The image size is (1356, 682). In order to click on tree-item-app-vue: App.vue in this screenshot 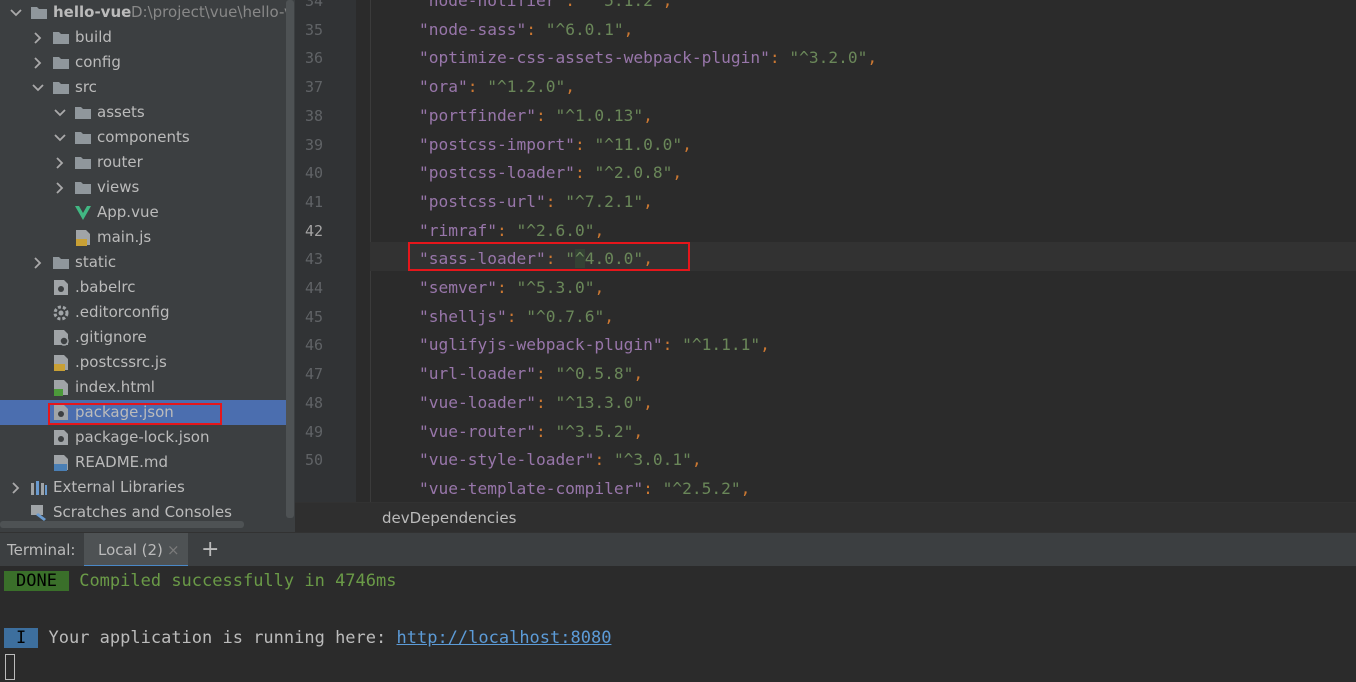, I will do `click(143, 212)`.